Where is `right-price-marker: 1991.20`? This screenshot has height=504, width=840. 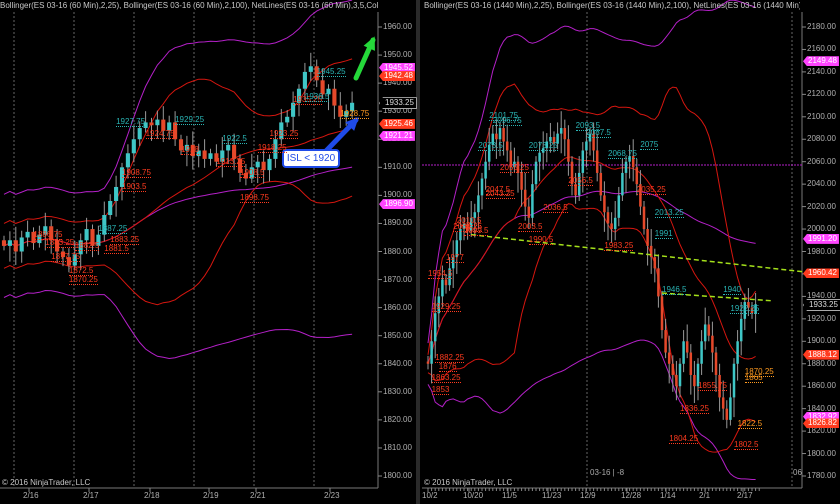 right-price-marker: 1991.20 is located at coordinates (821, 238).